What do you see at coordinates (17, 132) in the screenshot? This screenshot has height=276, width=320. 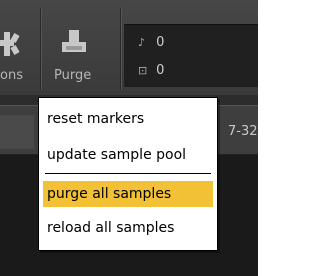 I see `instrument-tab` at bounding box center [17, 132].